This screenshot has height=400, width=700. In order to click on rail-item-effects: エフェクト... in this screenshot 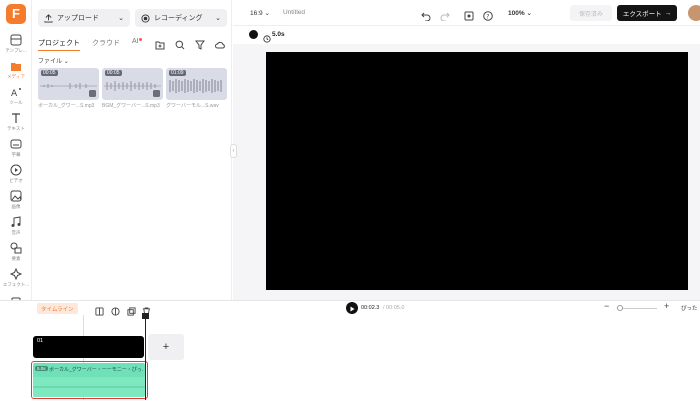, I will do `click(16, 281)`.